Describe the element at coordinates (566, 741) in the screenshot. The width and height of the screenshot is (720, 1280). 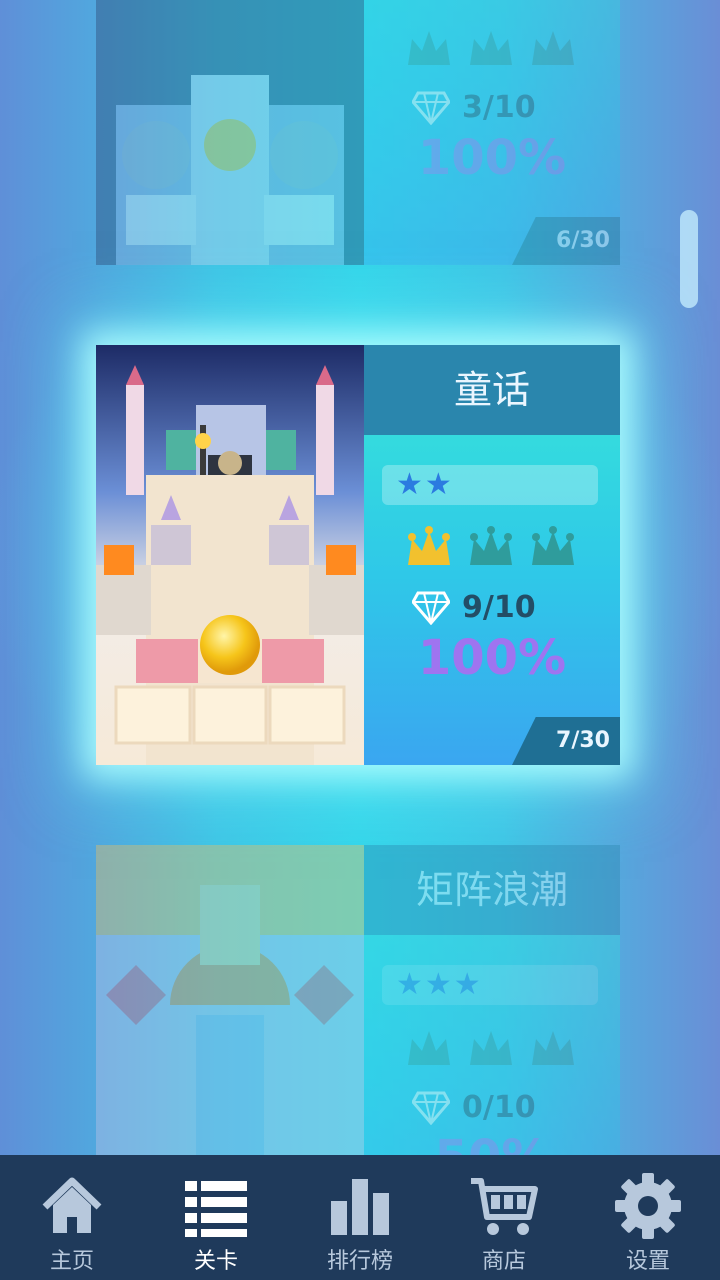
I see `level-index: 7/30` at that location.